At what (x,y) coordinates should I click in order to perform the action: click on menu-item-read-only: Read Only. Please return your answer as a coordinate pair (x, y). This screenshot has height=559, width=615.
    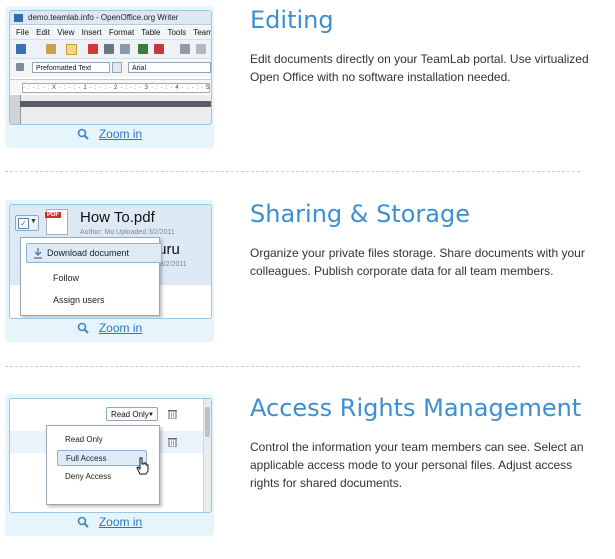
    Looking at the image, I should click on (84, 439).